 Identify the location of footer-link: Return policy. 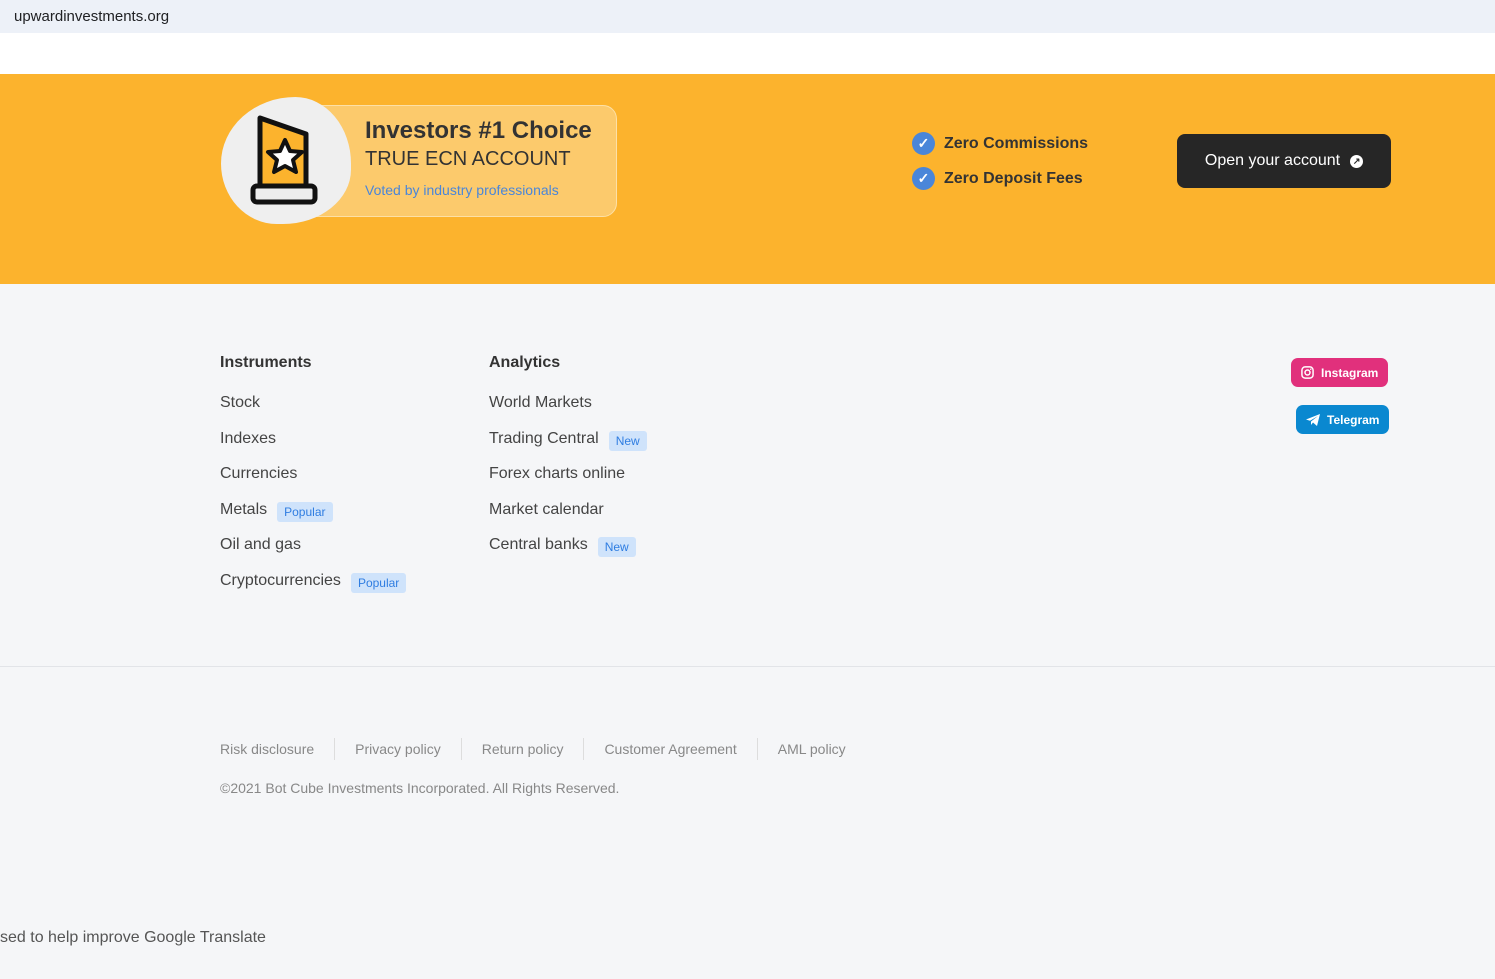
(522, 749).